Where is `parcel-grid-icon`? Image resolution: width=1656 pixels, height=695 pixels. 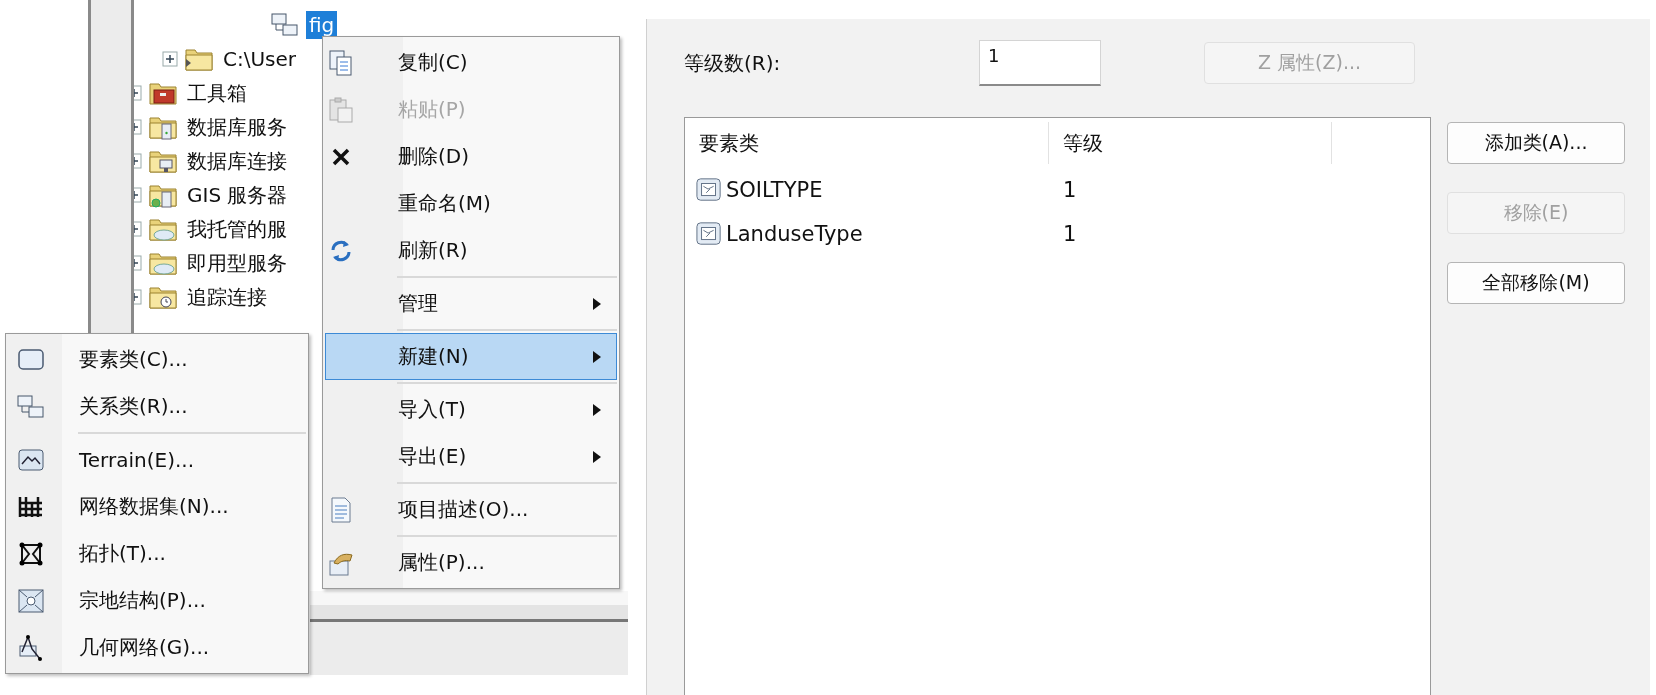
parcel-grid-icon is located at coordinates (31, 600).